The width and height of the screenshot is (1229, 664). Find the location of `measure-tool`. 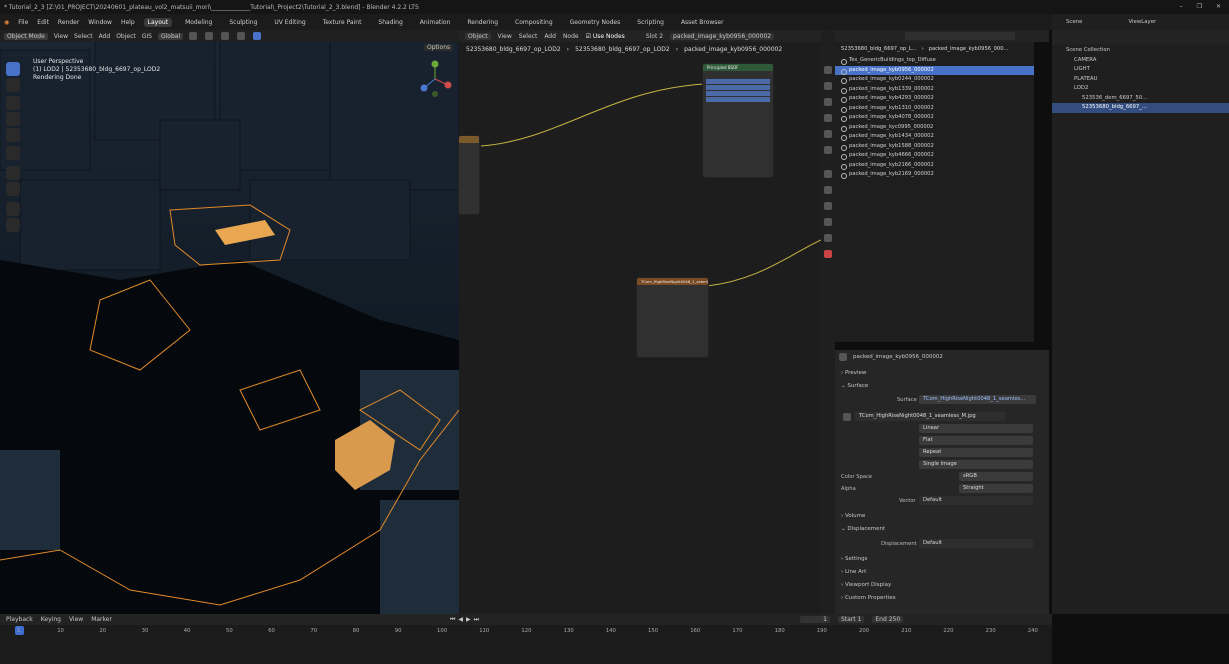

measure-tool is located at coordinates (13, 189).